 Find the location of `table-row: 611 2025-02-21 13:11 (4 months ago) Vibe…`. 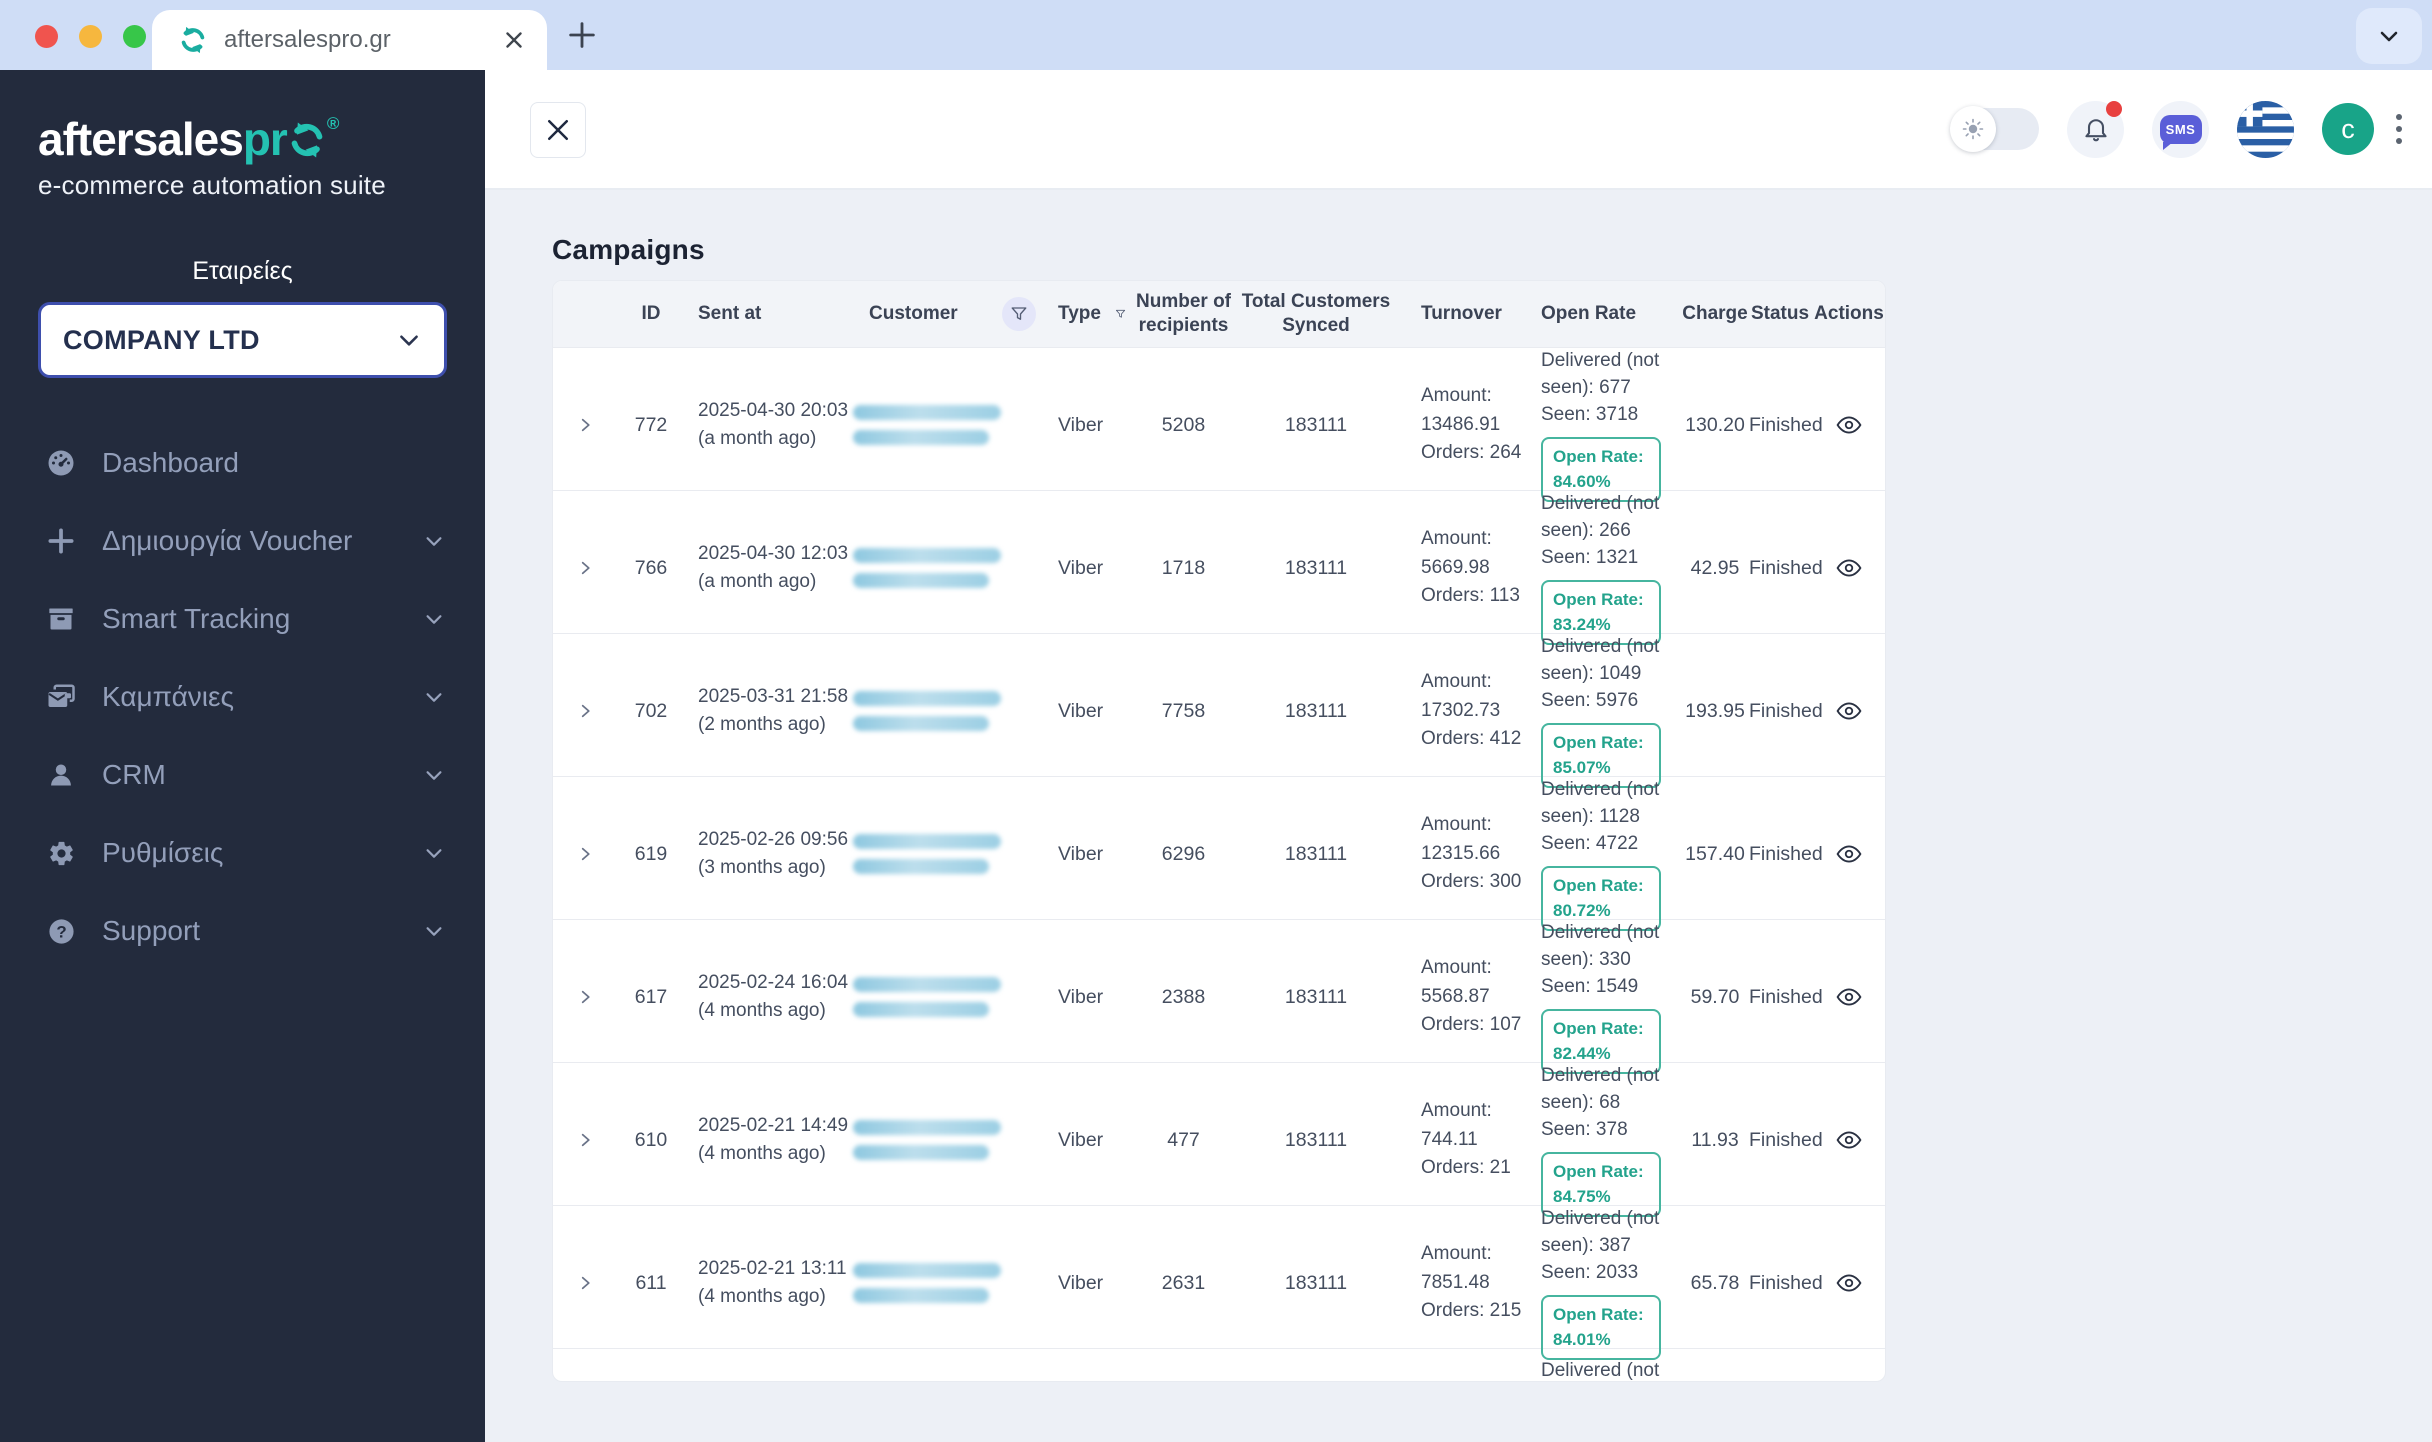

table-row: 611 2025-02-21 13:11 (4 months ago) Vibe… is located at coordinates (1219, 1283).